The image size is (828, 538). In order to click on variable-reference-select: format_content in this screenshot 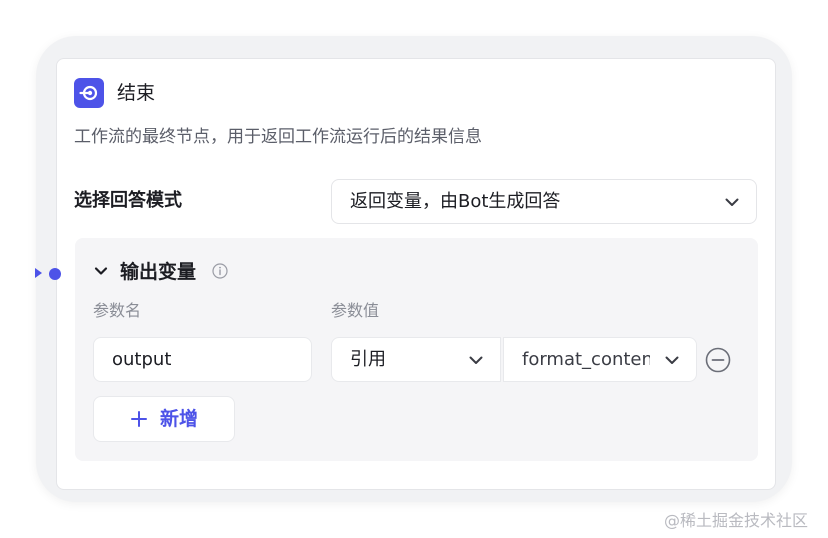, I will do `click(600, 359)`.